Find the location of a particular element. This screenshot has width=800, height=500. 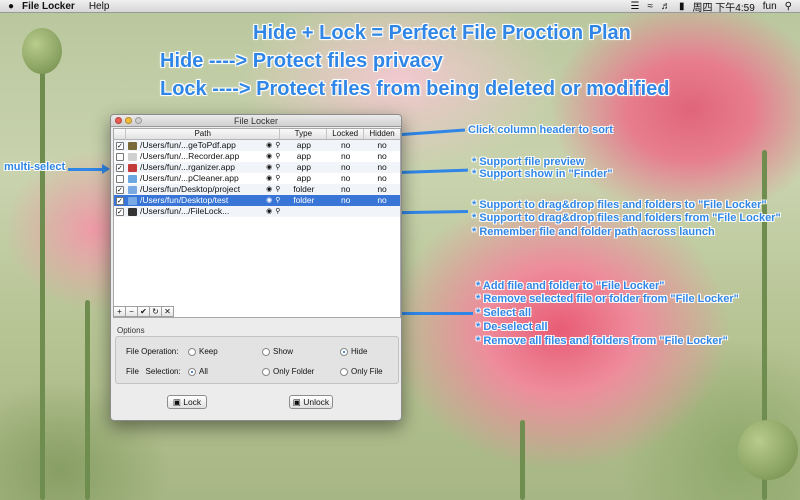

column-header-hidden: Hidden is located at coordinates (382, 134).